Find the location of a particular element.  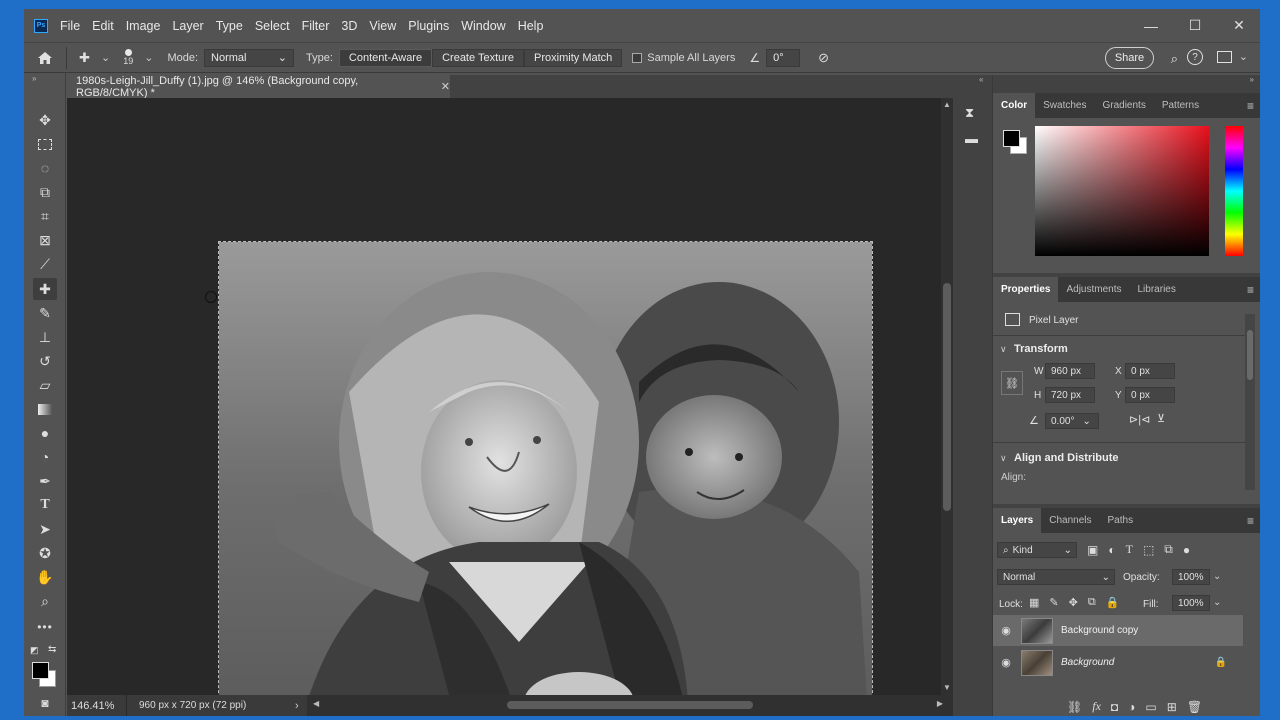

layer-name: Background is located at coordinates (1087, 662).